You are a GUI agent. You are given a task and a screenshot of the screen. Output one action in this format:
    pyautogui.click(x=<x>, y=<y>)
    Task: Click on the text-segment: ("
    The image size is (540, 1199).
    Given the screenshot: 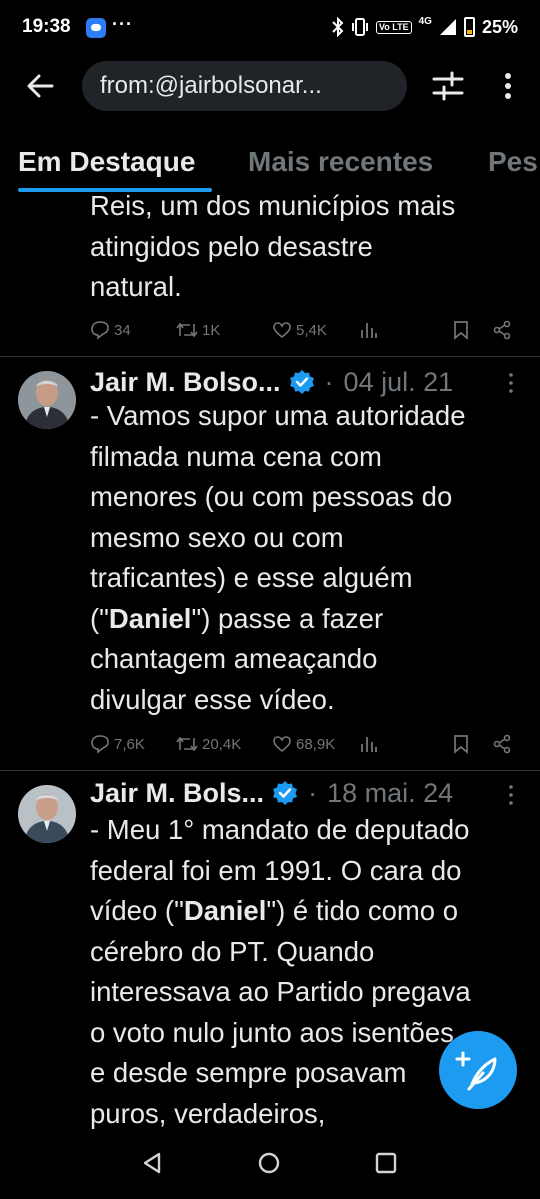 What is the action you would take?
    pyautogui.click(x=99, y=618)
    